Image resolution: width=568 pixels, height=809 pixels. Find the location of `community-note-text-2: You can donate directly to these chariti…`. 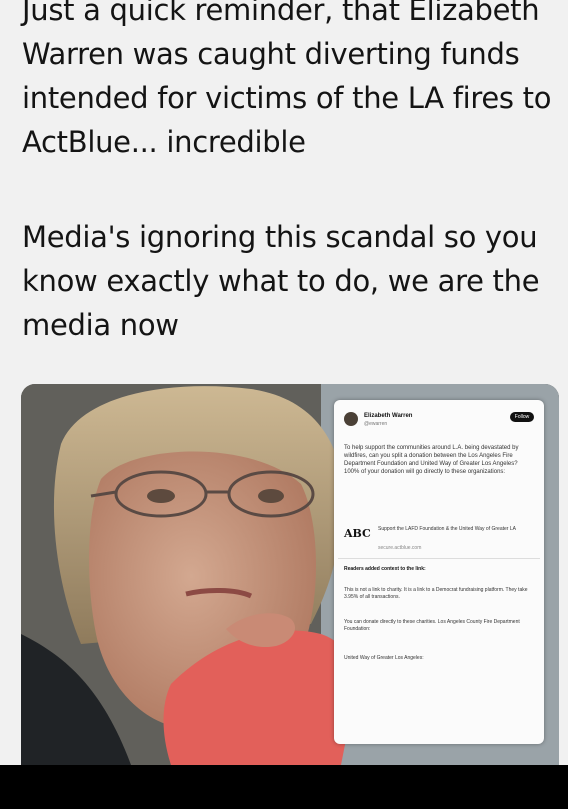

community-note-text-2: You can donate directly to these chariti… is located at coordinates (432, 625).